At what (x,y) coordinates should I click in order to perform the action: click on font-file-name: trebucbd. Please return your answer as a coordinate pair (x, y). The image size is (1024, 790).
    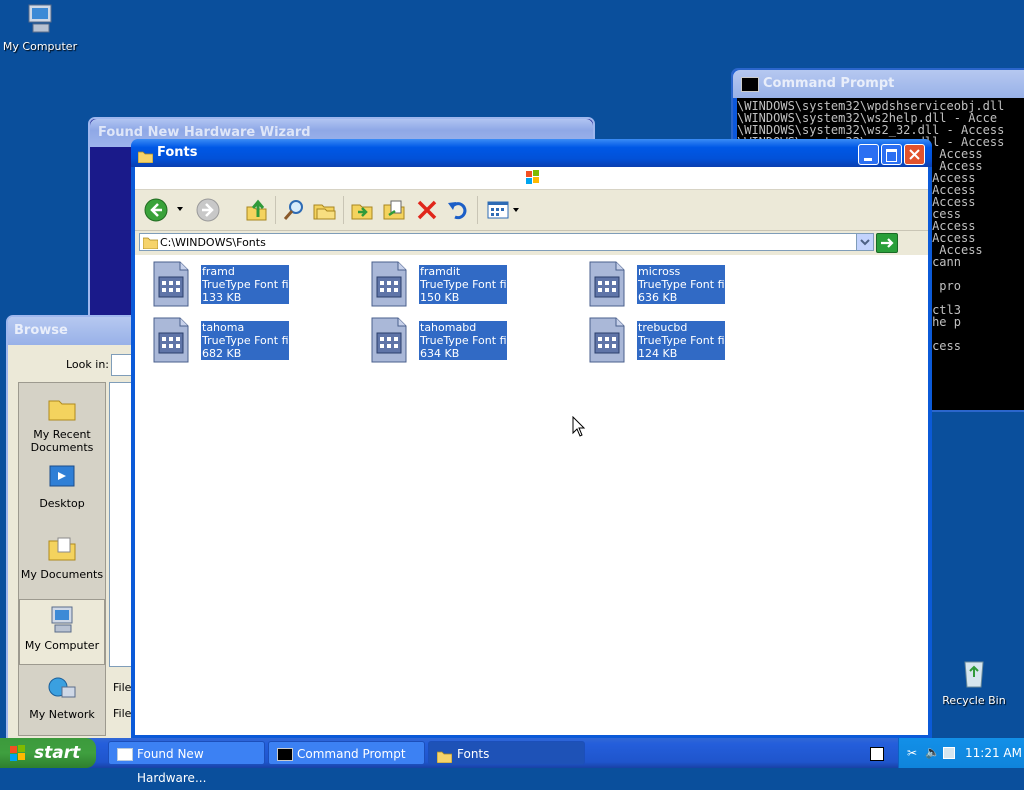
    Looking at the image, I should click on (663, 327).